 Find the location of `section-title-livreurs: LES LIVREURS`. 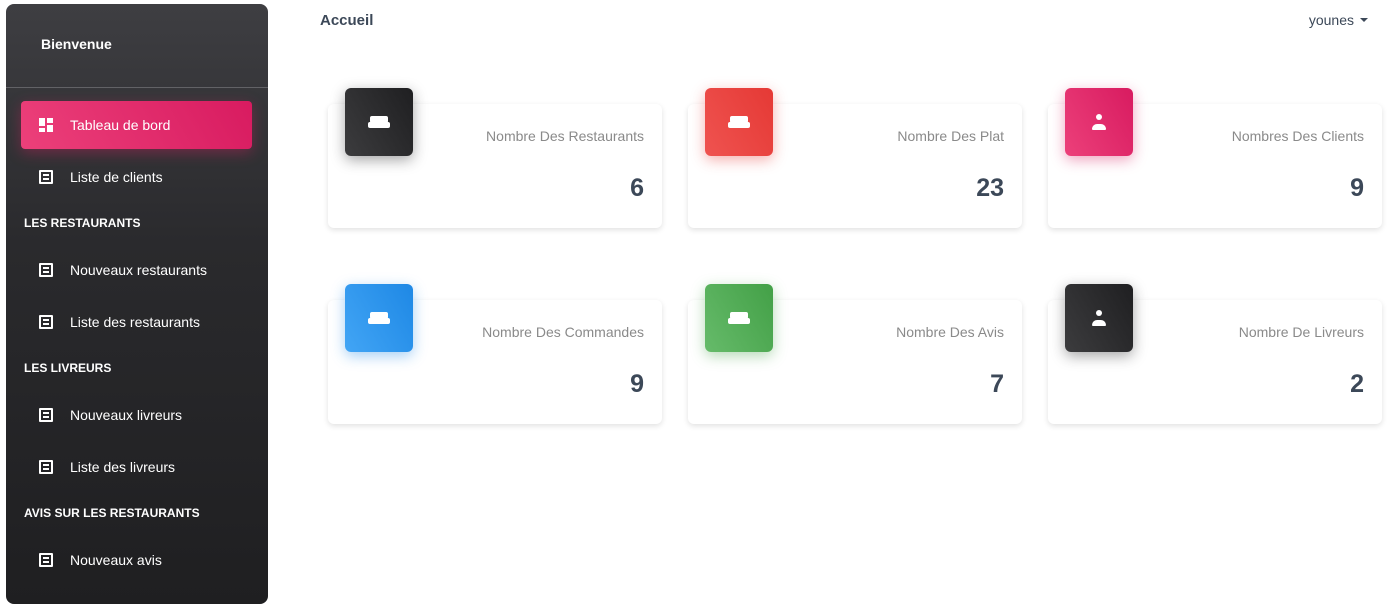

section-title-livreurs: LES LIVREURS is located at coordinates (68, 368).